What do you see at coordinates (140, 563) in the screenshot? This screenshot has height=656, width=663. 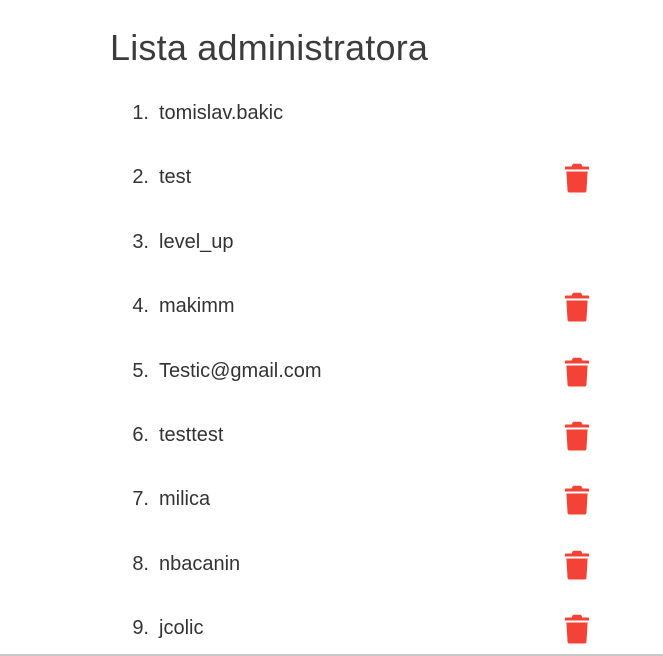 I see `list-item-number: 8.` at bounding box center [140, 563].